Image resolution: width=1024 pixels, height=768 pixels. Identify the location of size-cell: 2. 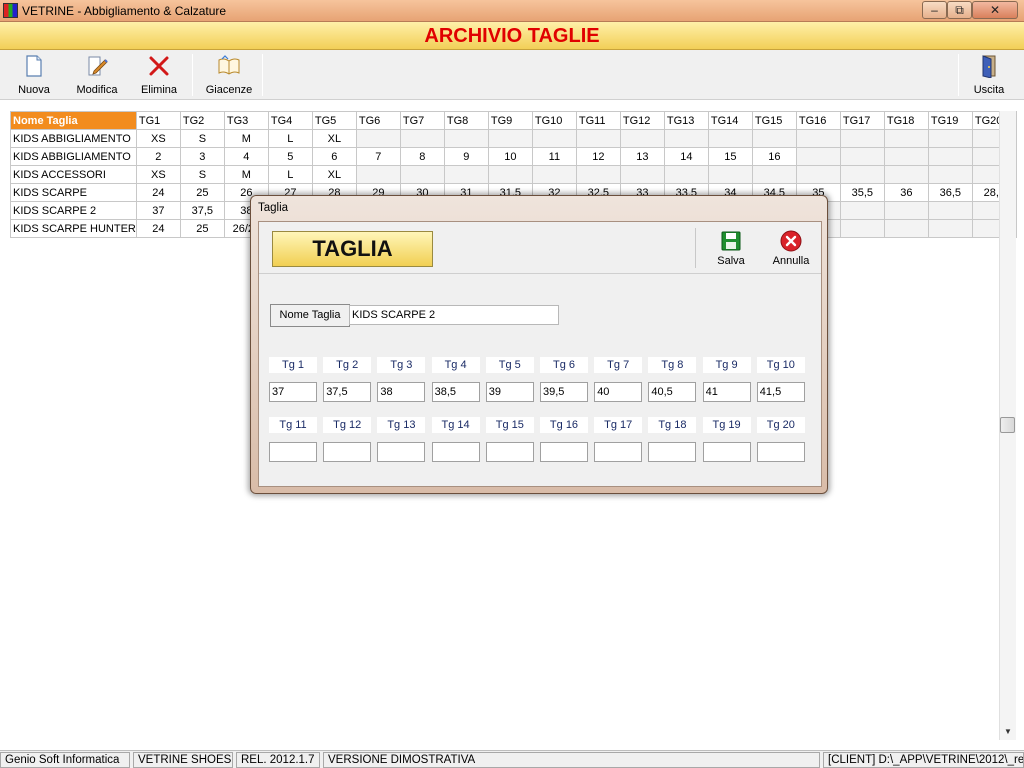
(158, 156).